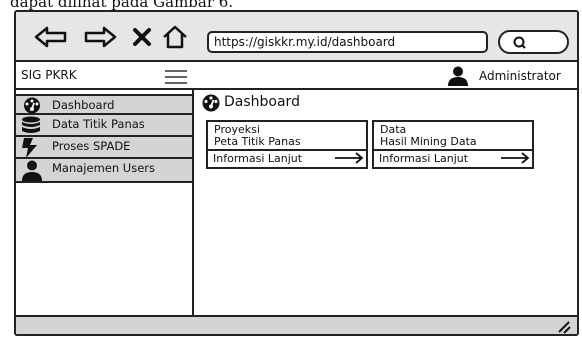 The image size is (582, 338). Describe the element at coordinates (347, 42) in the screenshot. I see `url-input: https://giskkr.my.id/dashboard` at that location.